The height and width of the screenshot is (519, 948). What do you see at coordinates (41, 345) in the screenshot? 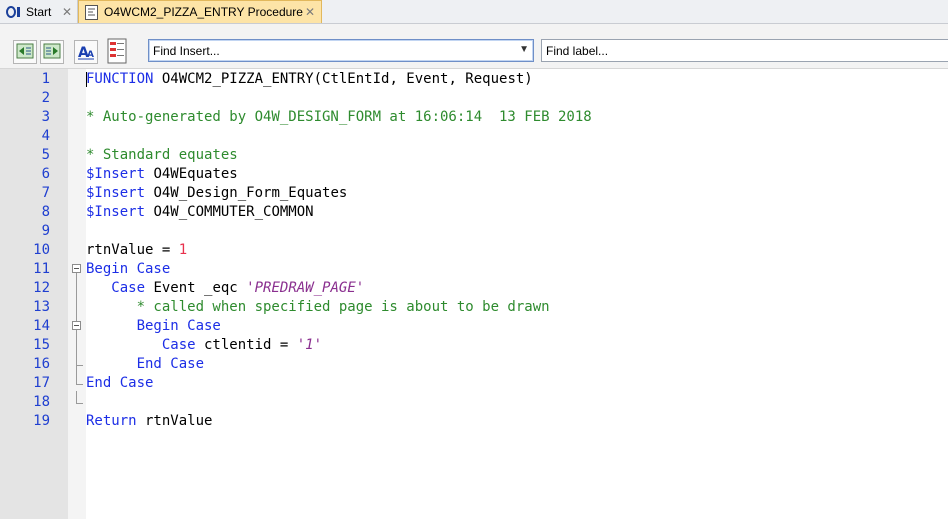
I see `line-number: 15` at bounding box center [41, 345].